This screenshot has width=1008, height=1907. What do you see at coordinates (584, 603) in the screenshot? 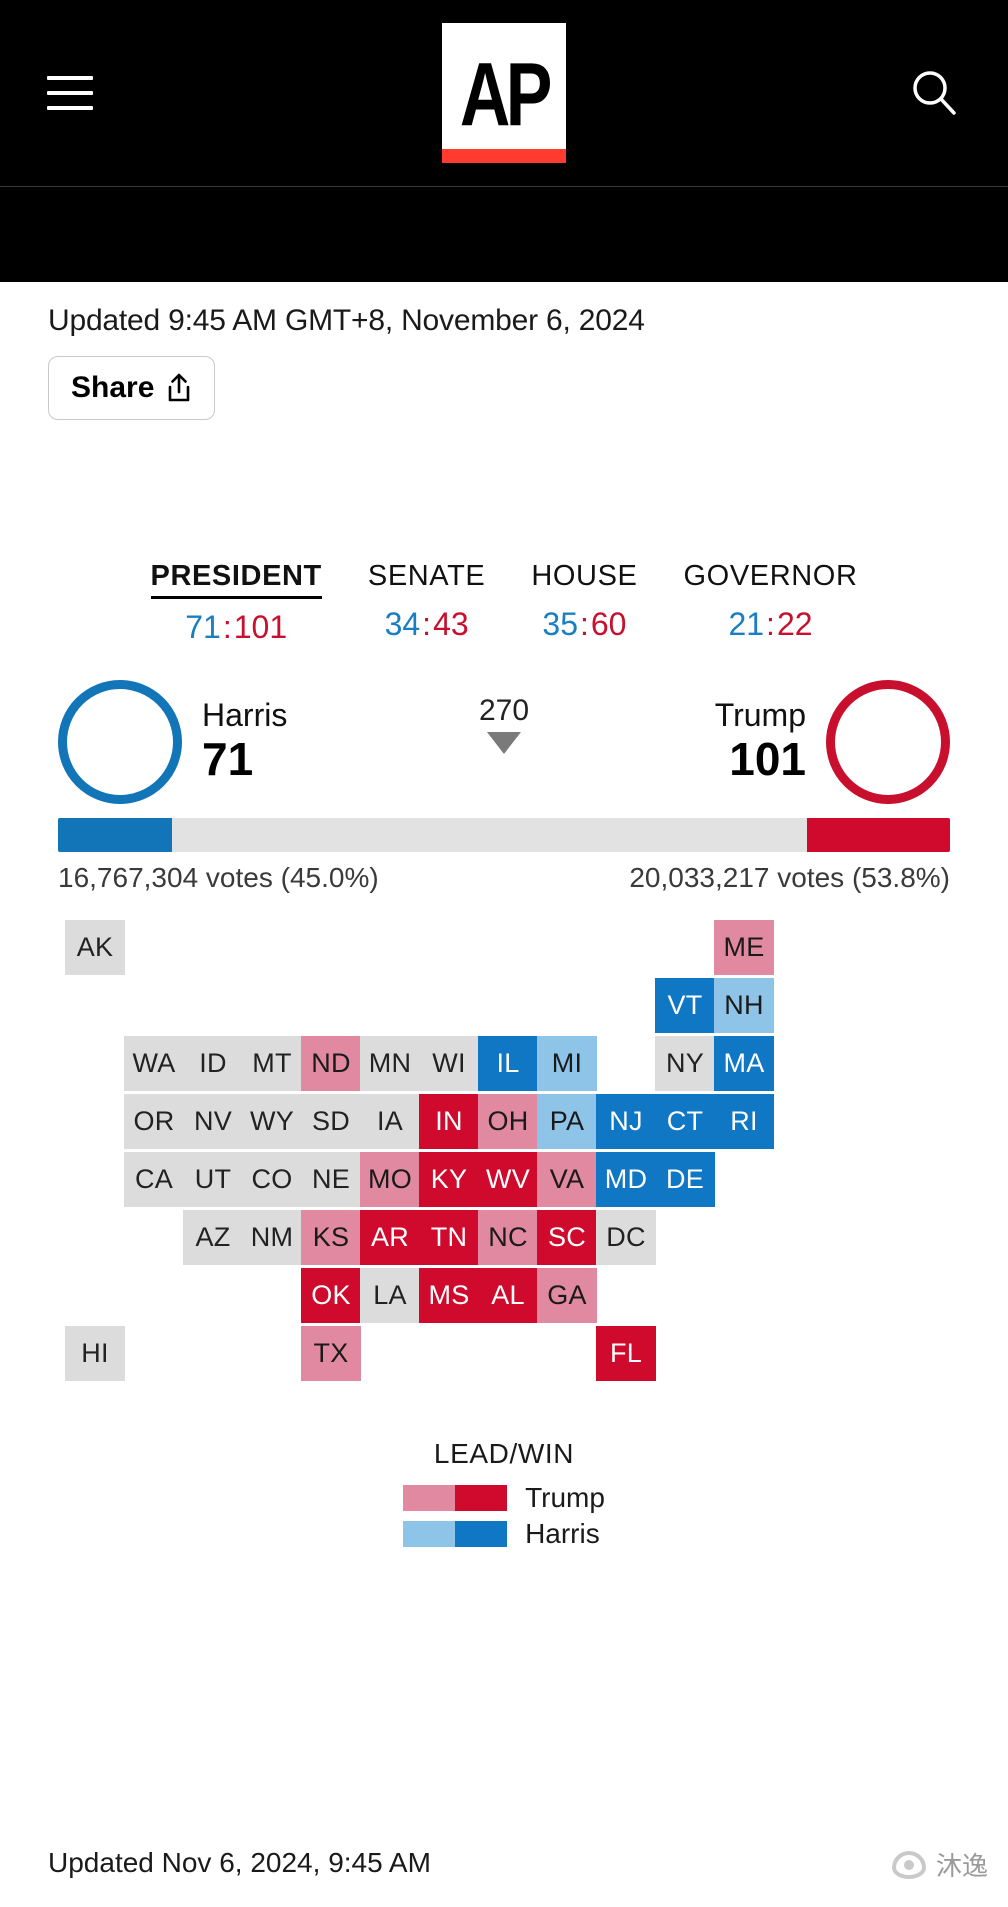
I see `tab-house: HOUSE 35:60` at bounding box center [584, 603].